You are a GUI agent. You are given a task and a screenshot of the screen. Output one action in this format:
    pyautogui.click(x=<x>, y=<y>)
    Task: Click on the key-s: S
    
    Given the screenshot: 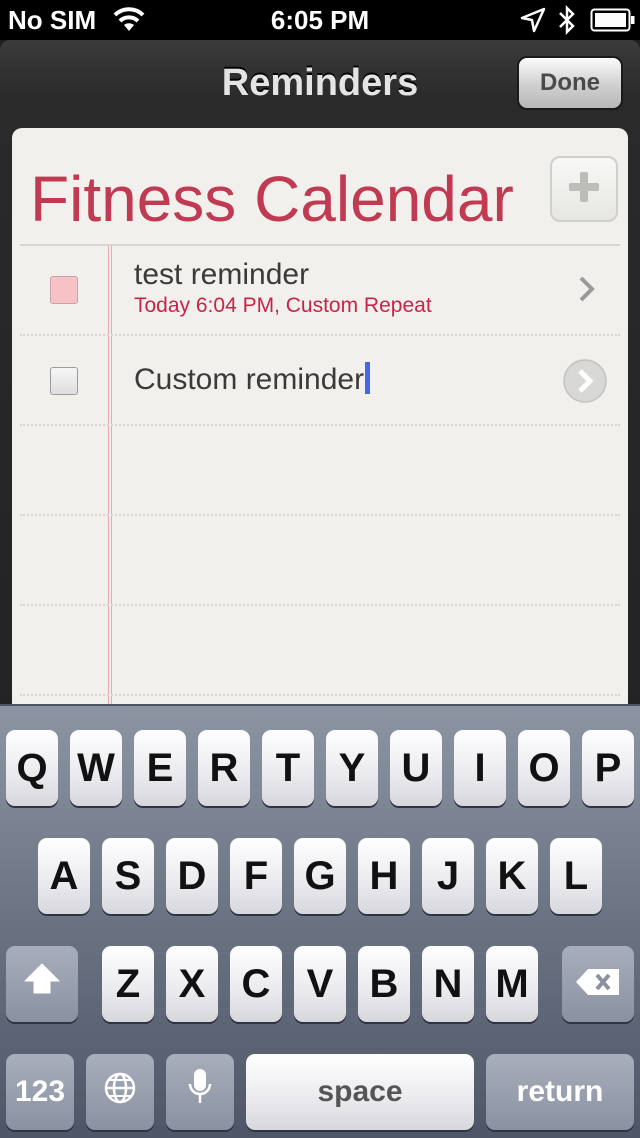 What is the action you would take?
    pyautogui.click(x=128, y=876)
    